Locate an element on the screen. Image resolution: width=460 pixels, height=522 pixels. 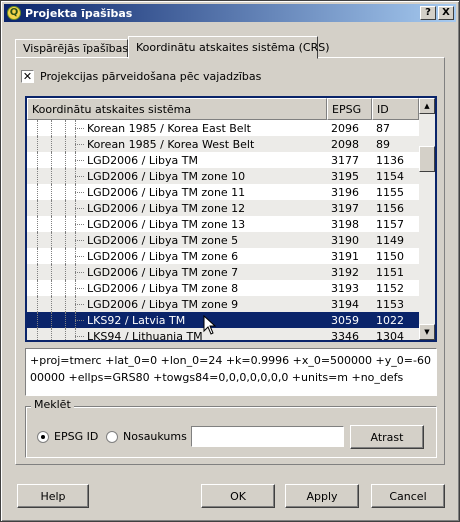
crs-name-text: LKS92 / Latvia TM is located at coordinates (136, 320).